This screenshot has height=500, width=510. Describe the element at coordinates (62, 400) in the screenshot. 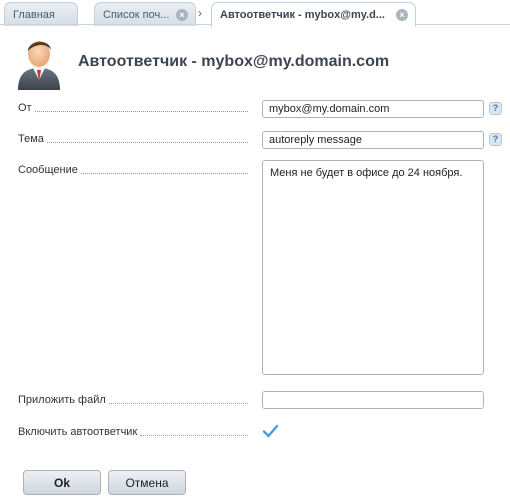

I see `attach-label: Приложить файл` at that location.